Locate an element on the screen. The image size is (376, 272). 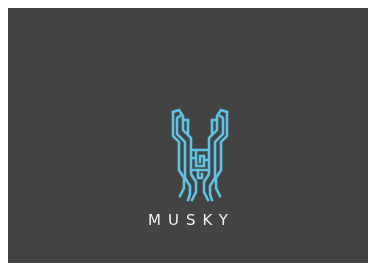
stag-antler-monogram-icon is located at coordinates (200, 155).